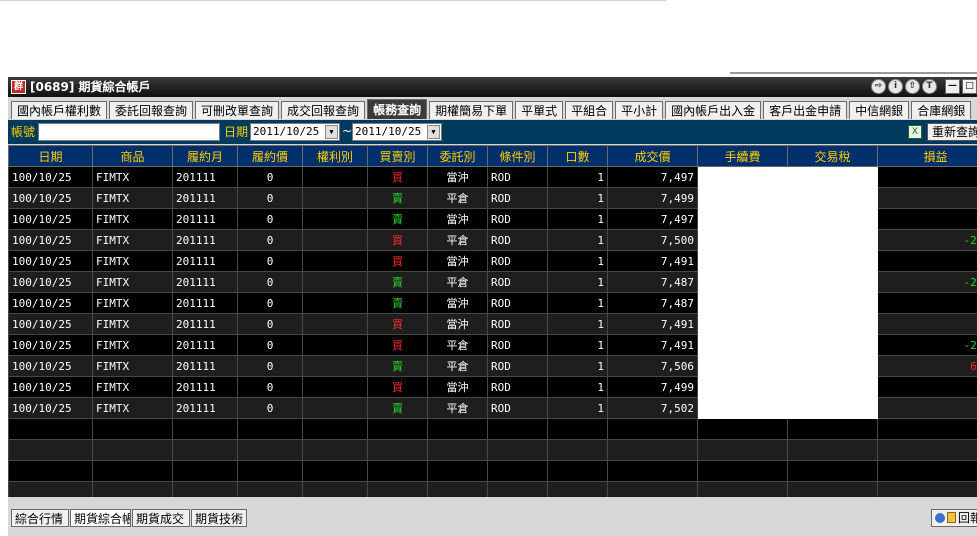 The height and width of the screenshot is (536, 977). What do you see at coordinates (652, 156) in the screenshot?
I see `column-header: 成交價` at bounding box center [652, 156].